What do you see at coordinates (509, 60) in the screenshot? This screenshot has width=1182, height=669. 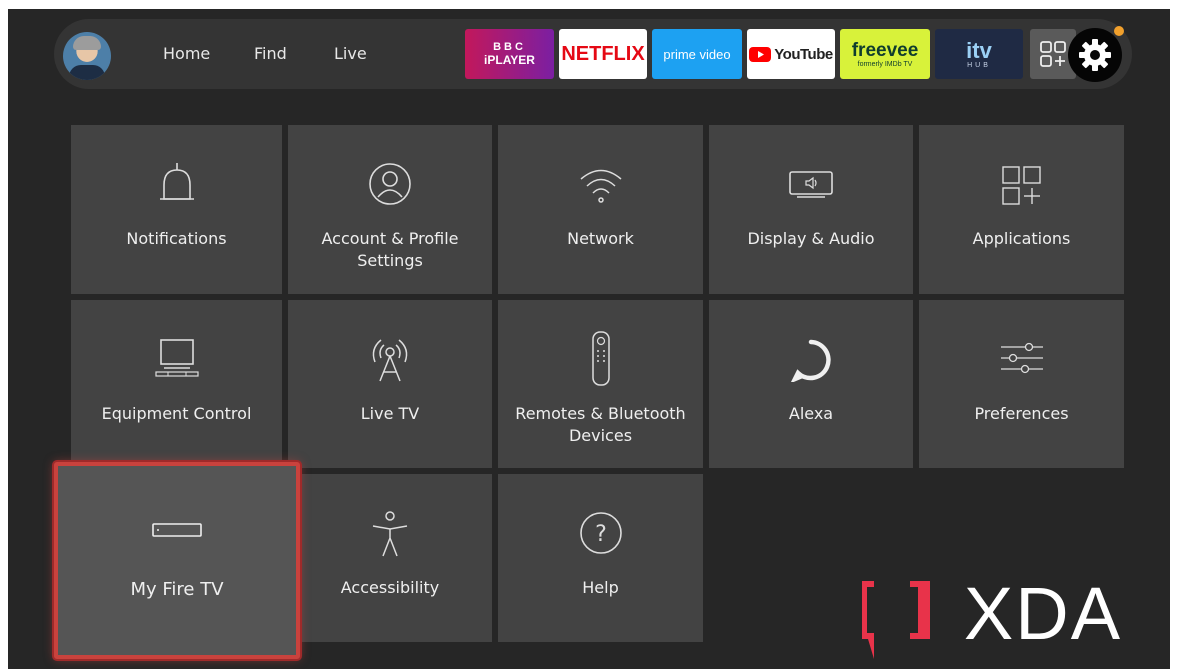 I see `iplayer-text: iPLAYER` at bounding box center [509, 60].